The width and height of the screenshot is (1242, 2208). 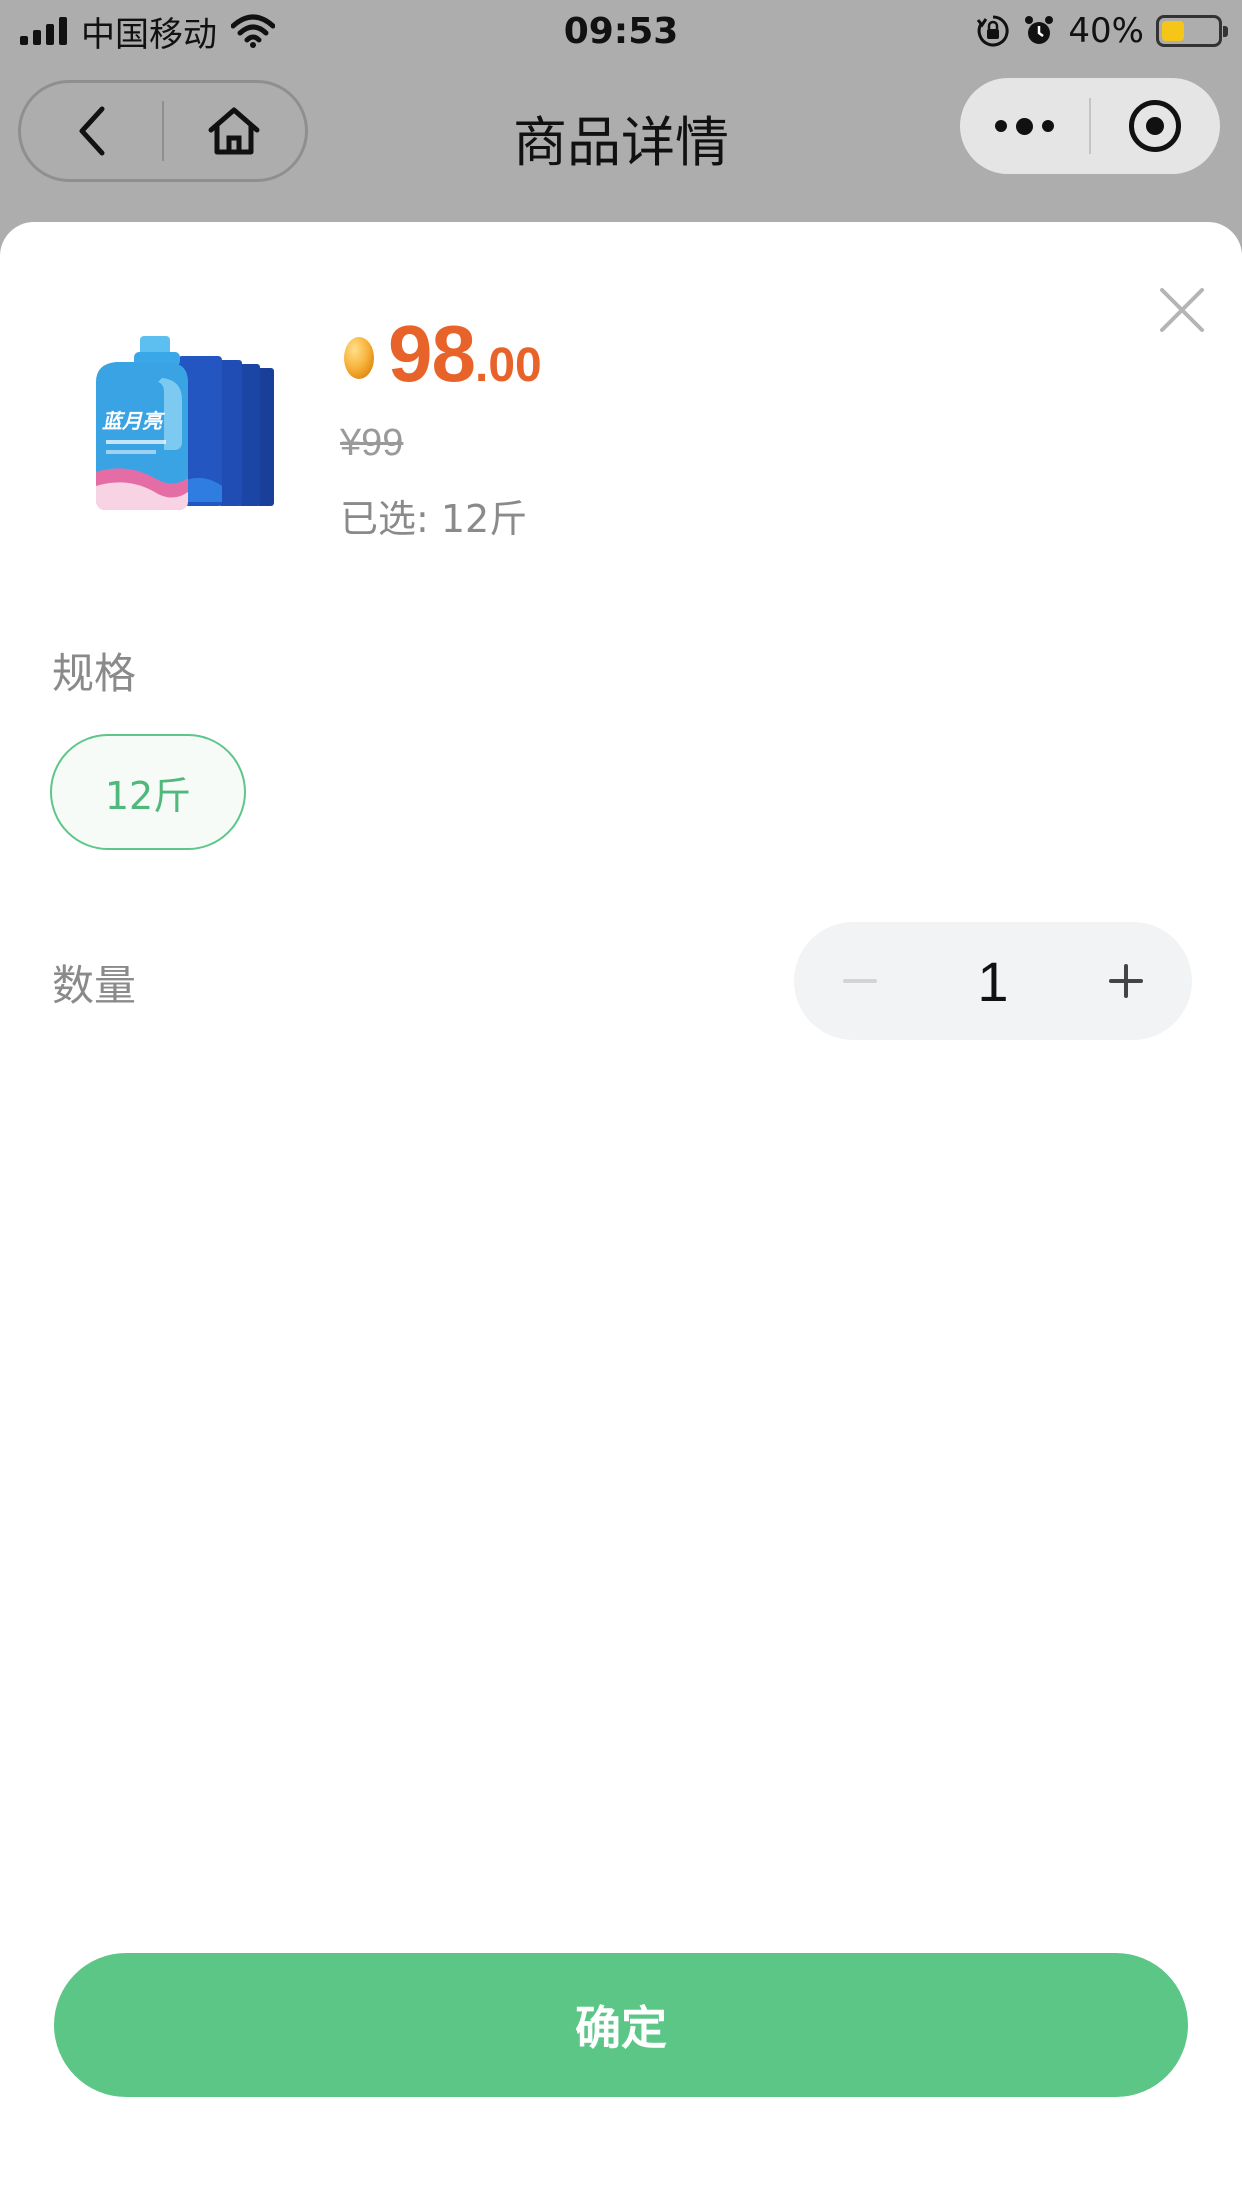 I want to click on more-icon, so click(x=1024, y=126).